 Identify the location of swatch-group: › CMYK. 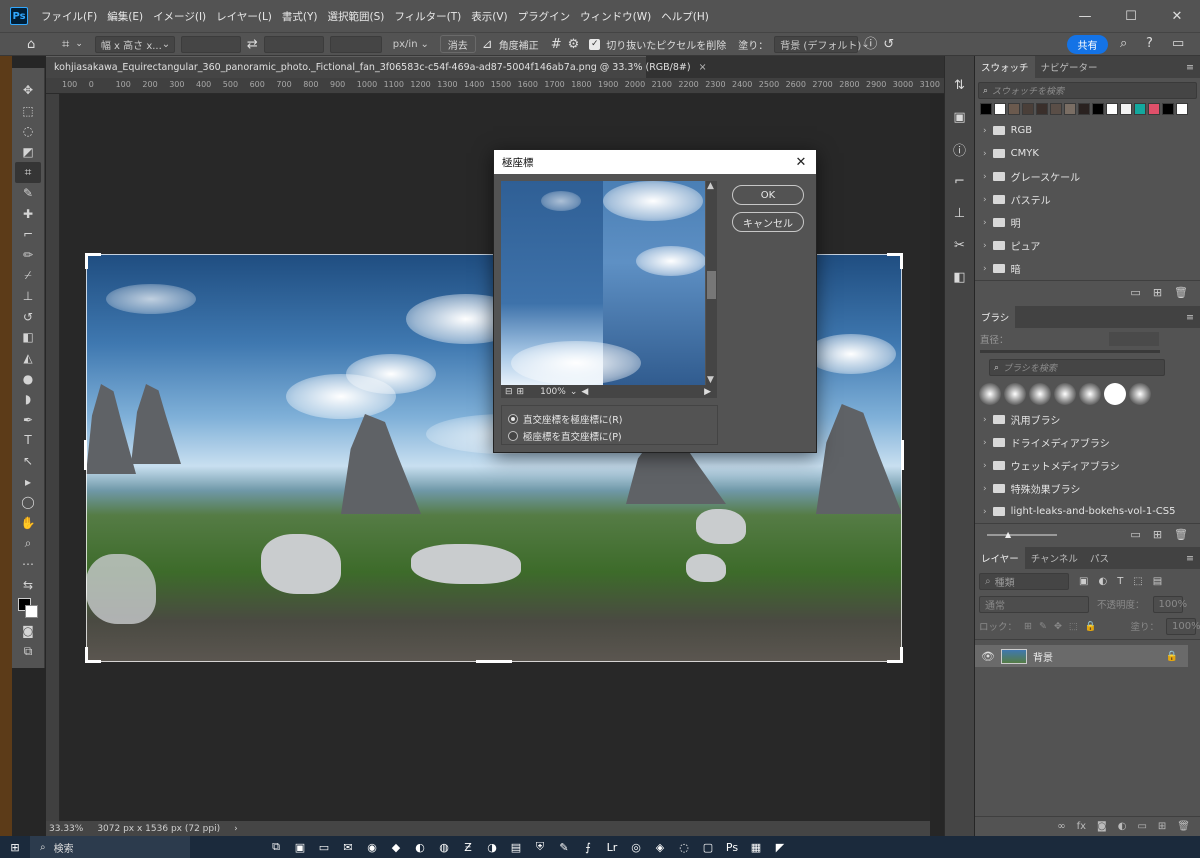
(1087, 153).